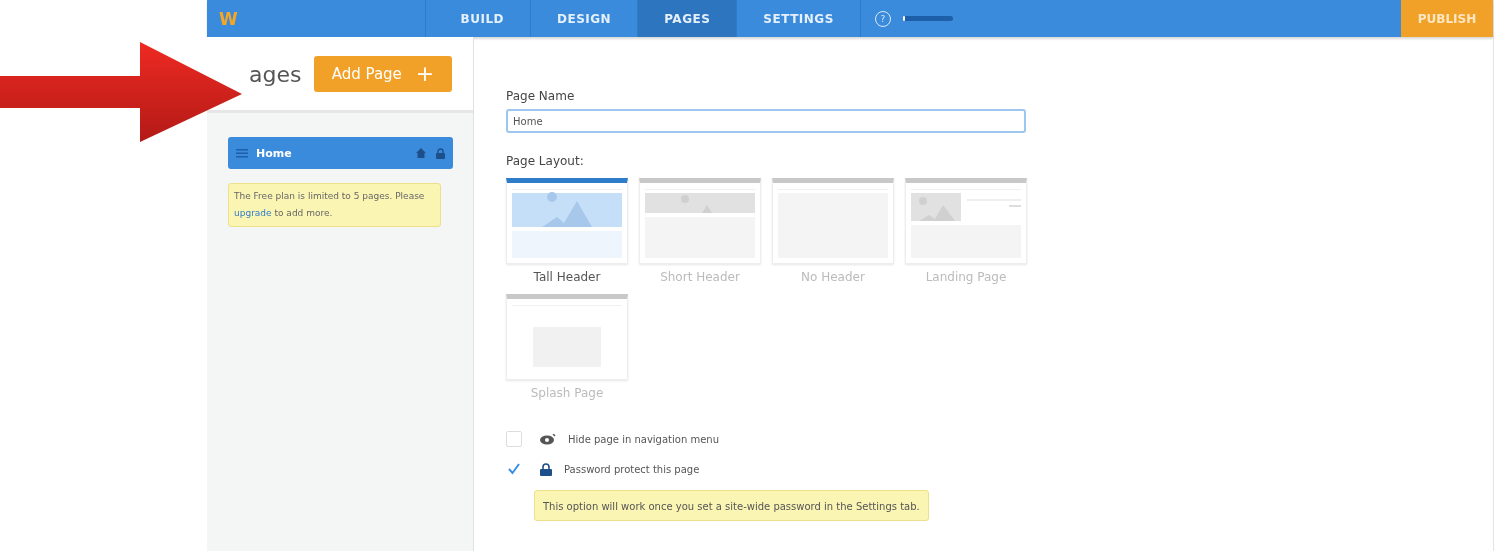 Image resolution: width=1501 pixels, height=551 pixels. I want to click on field-label: Page Name, so click(541, 96).